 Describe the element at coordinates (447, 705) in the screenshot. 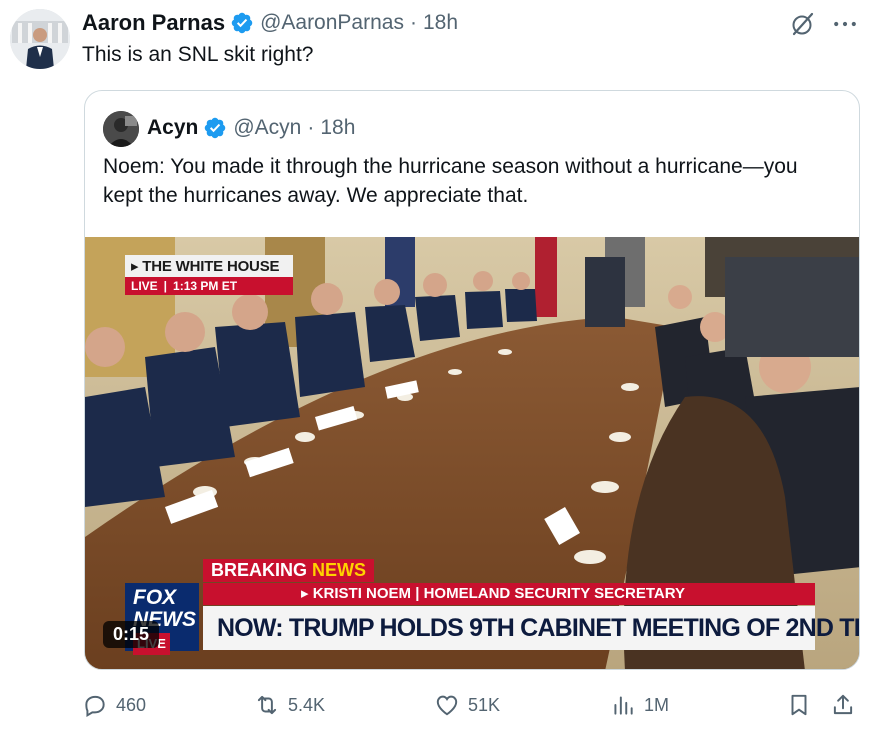

I see `like-icon` at that location.